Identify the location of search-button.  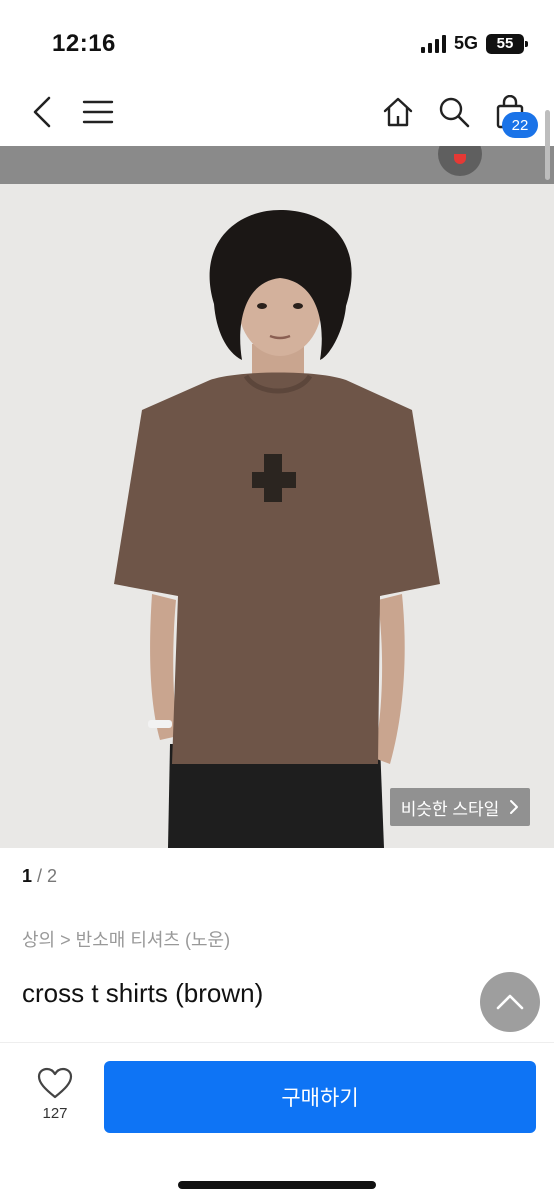
(454, 112).